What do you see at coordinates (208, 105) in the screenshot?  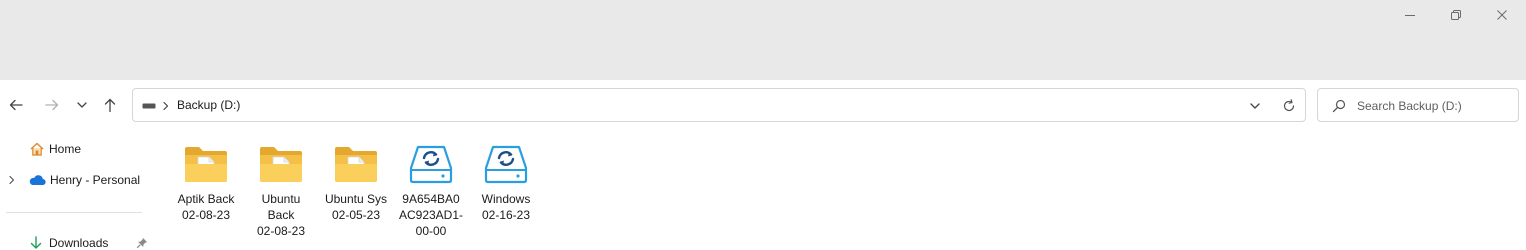 I see `address-location: Backup (D:)` at bounding box center [208, 105].